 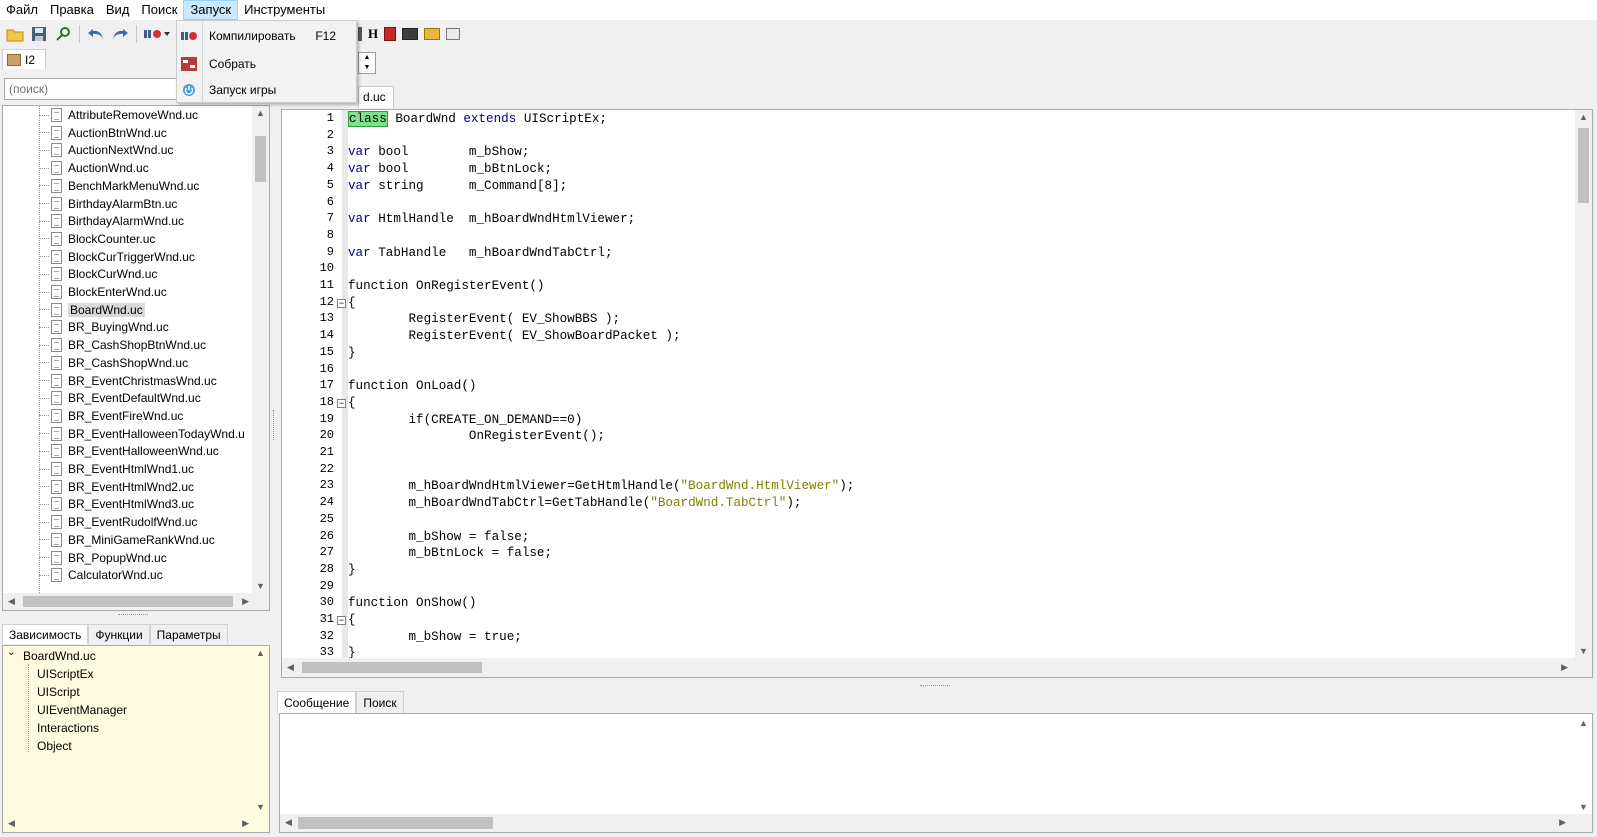 What do you see at coordinates (113, 363) in the screenshot?
I see `file-tree-item: BR_CashShopWnd.uc` at bounding box center [113, 363].